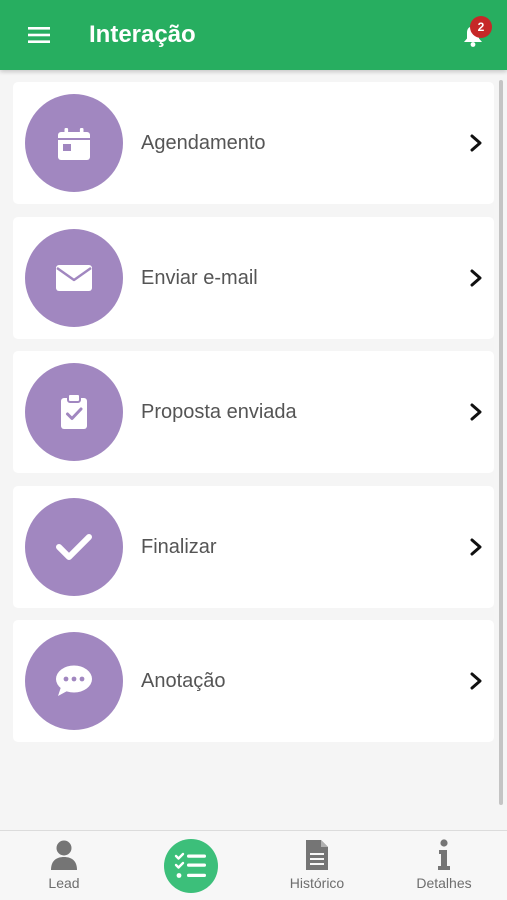  Describe the element at coordinates (64, 855) in the screenshot. I see `user-icon` at that location.